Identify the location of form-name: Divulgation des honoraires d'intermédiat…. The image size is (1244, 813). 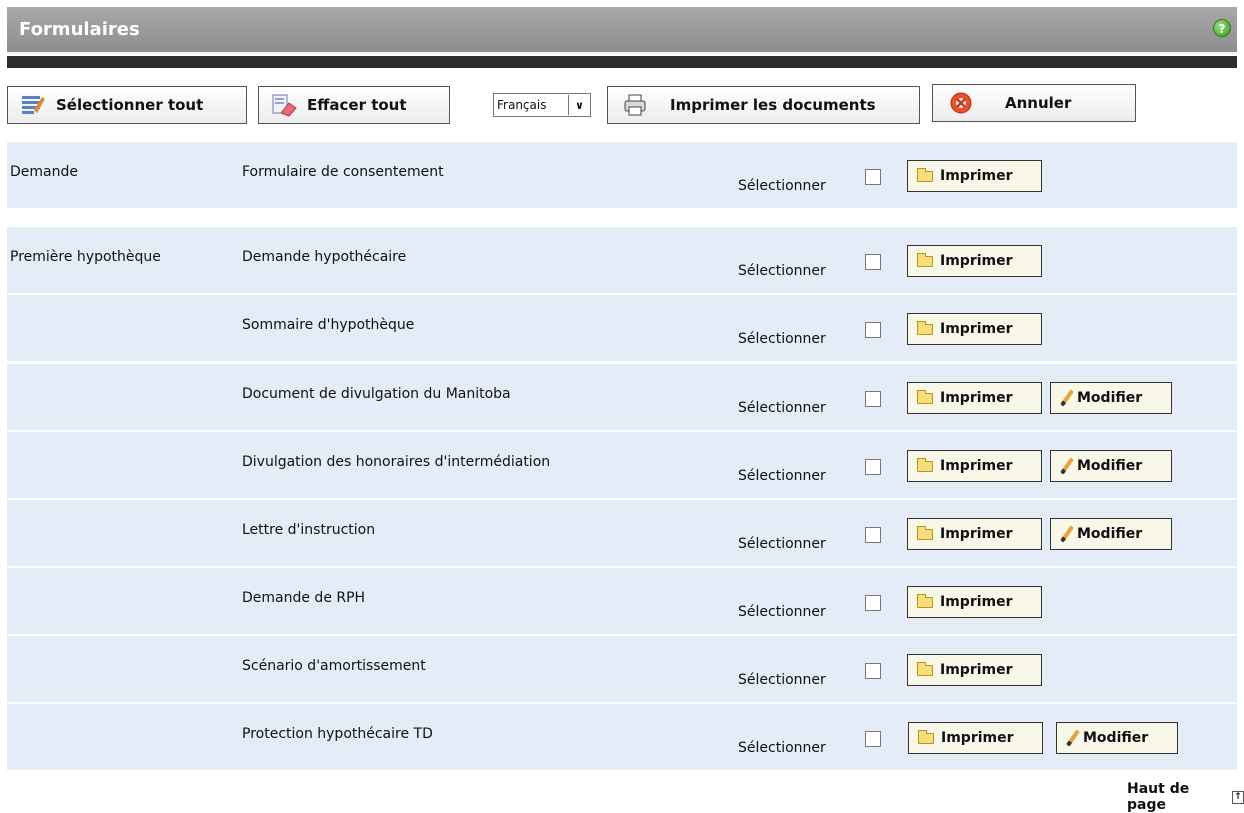
(396, 462).